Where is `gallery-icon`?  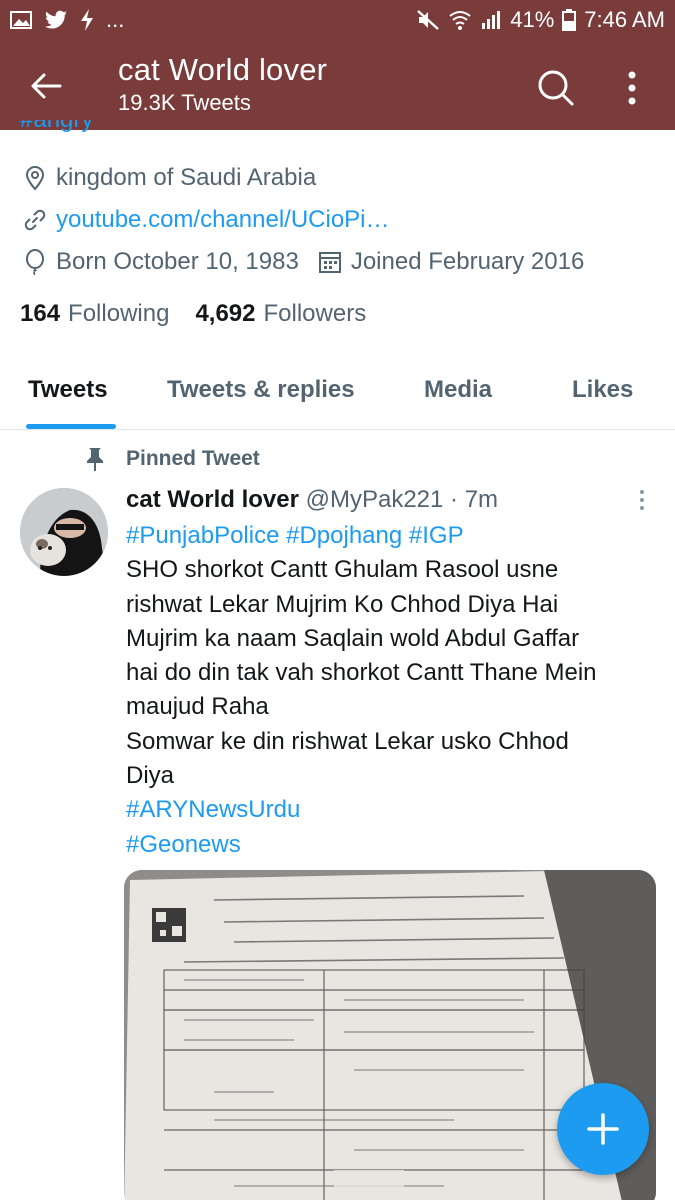
gallery-icon is located at coordinates (21, 20).